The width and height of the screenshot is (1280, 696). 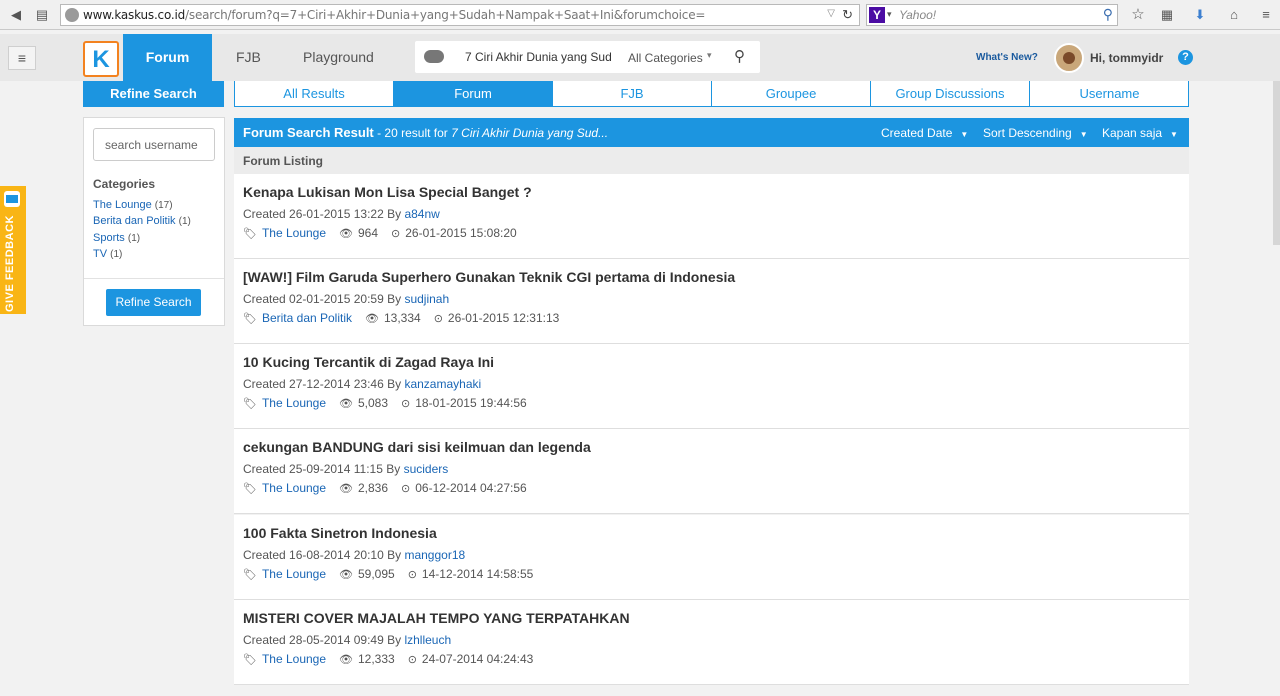 What do you see at coordinates (385, 403) in the screenshot?
I see `thread-stats: 🏷 The Lounge 👁 5,083 ⊙ 18-01-2015 19:44:56` at bounding box center [385, 403].